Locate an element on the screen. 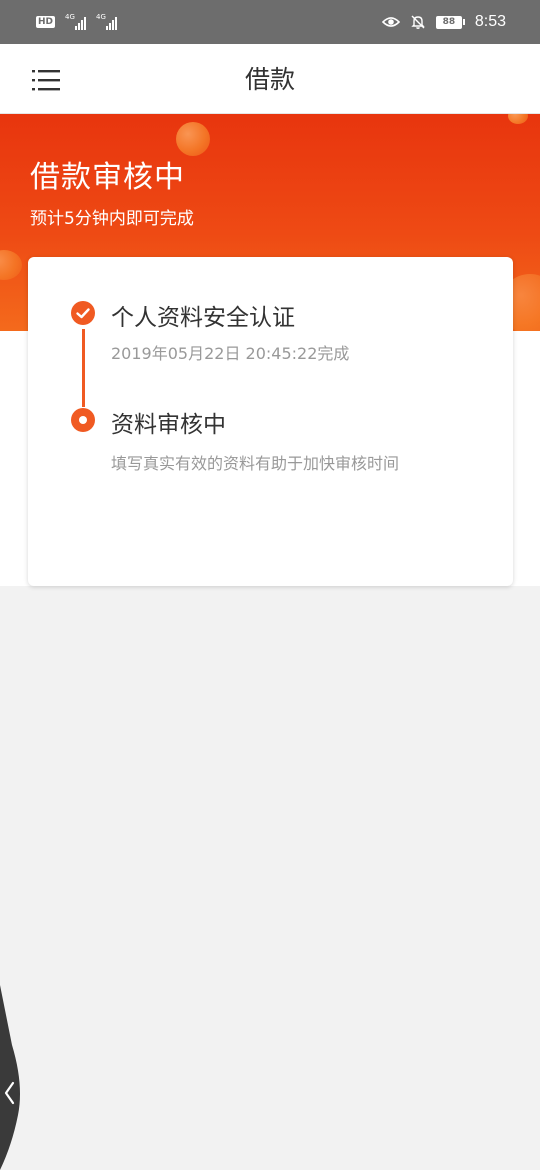 The height and width of the screenshot is (1170, 540). step-connector-line is located at coordinates (83, 368).